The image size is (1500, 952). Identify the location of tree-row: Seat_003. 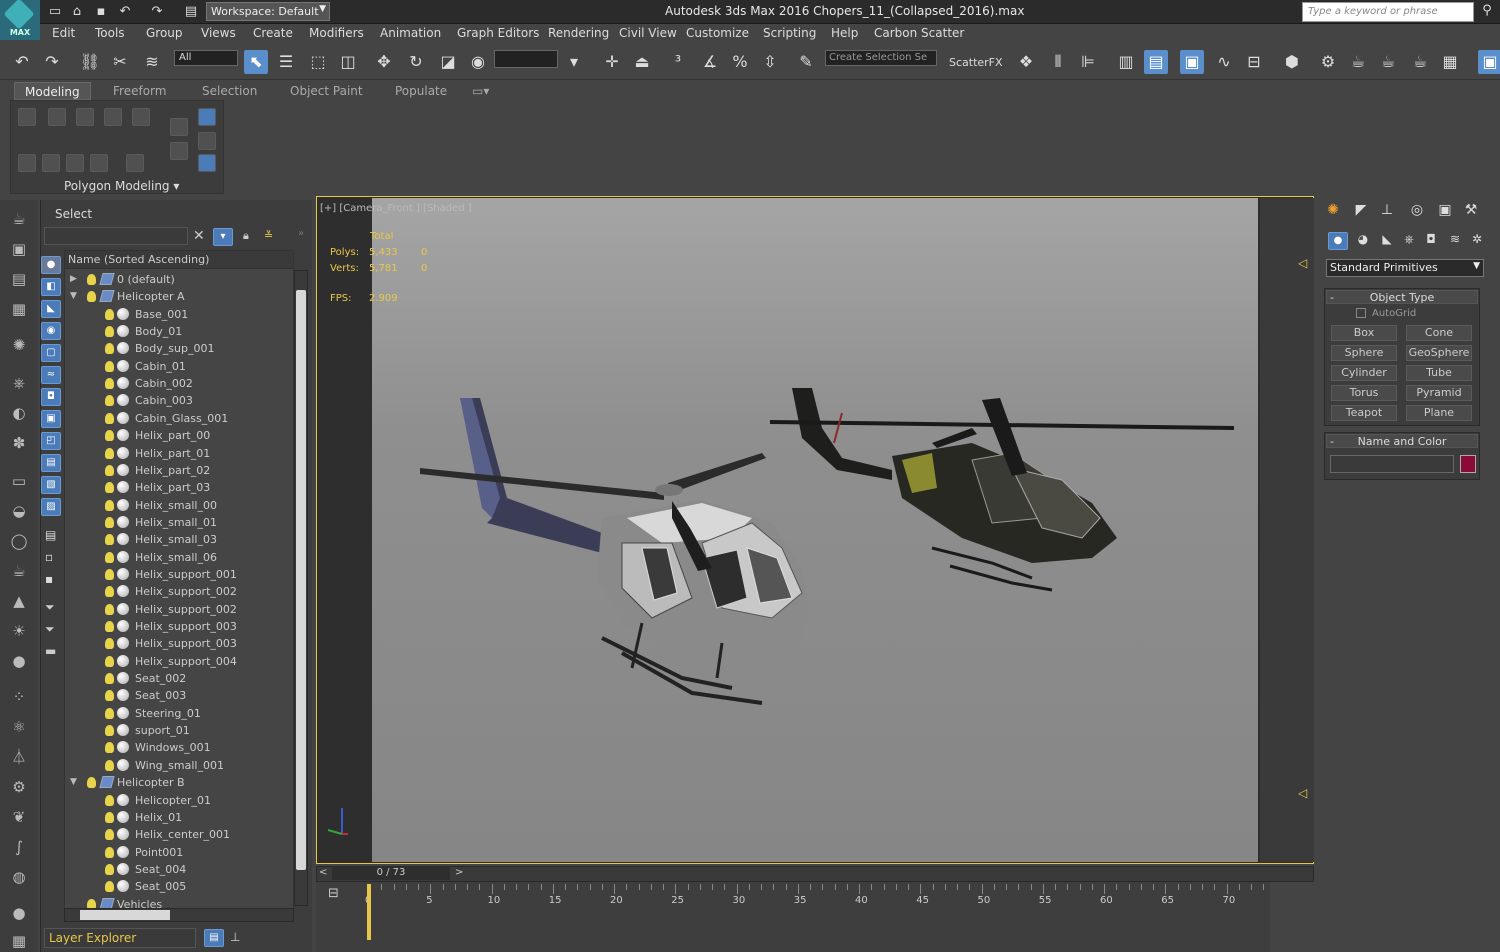
(179, 695).